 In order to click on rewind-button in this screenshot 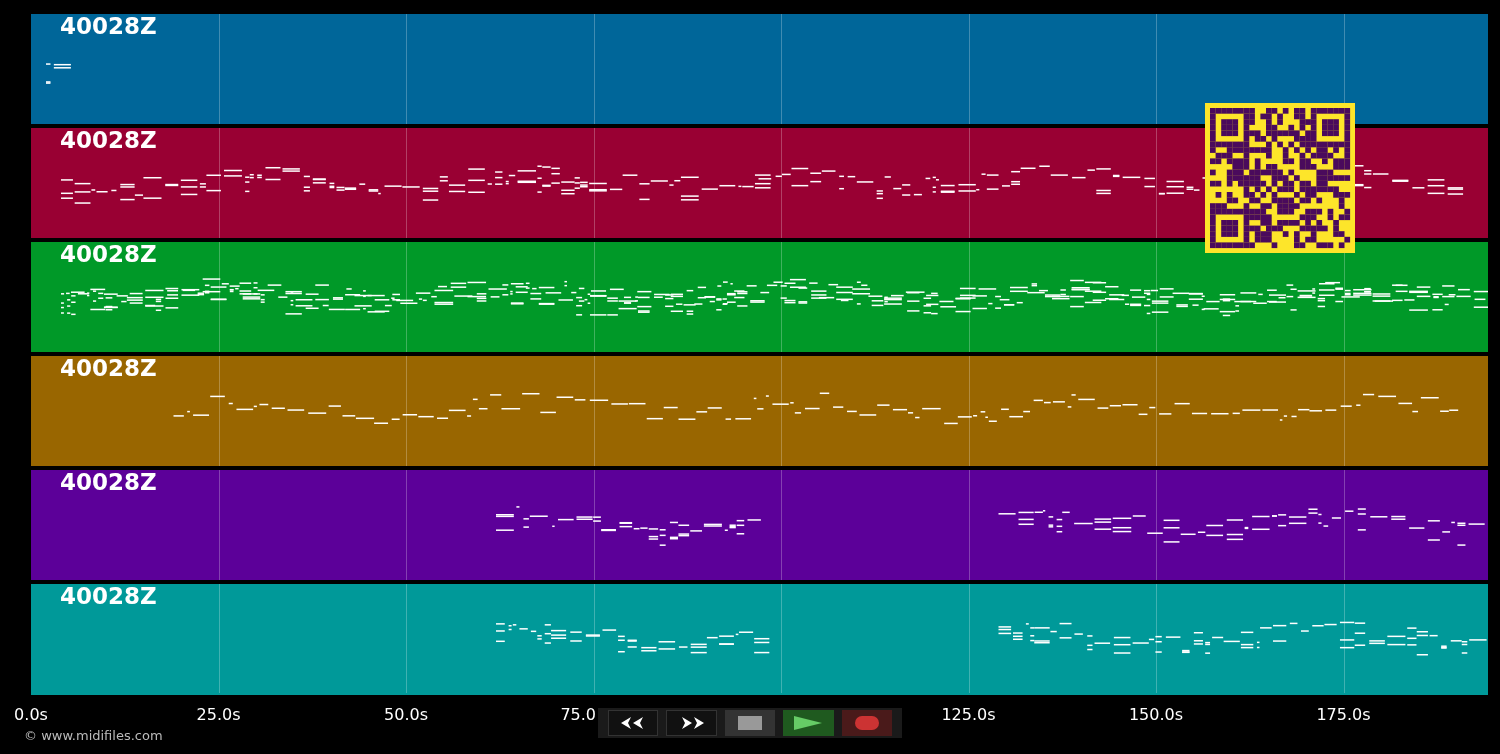, I will do `click(633, 723)`.